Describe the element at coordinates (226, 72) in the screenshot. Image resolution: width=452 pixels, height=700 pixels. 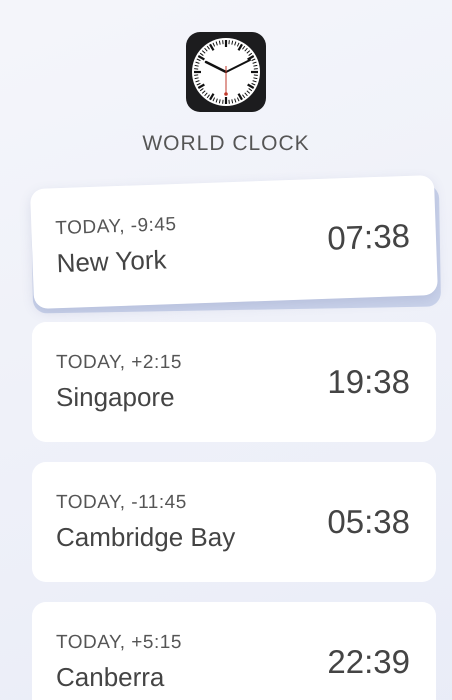
I see `clock-app-icon` at that location.